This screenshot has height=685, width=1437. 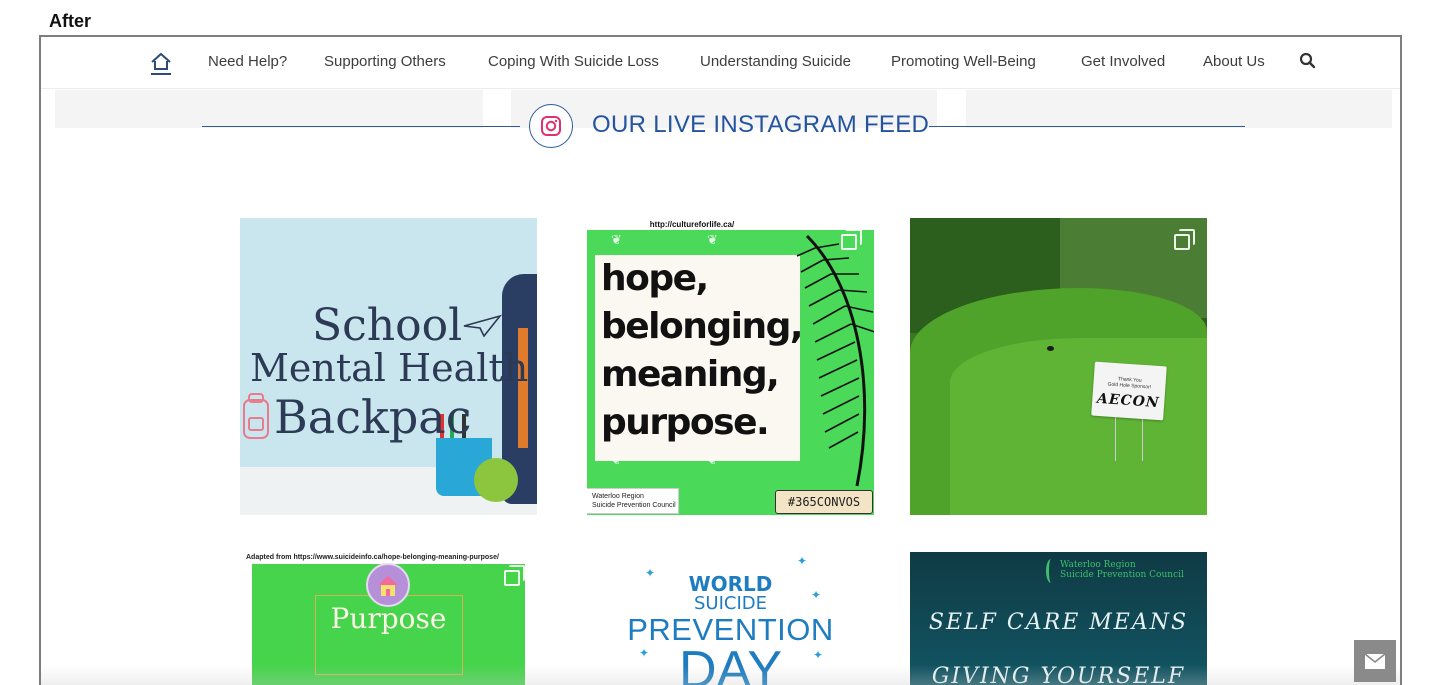 What do you see at coordinates (1058, 674) in the screenshot?
I see `post-text-line-2: GIVING YOURSELF` at bounding box center [1058, 674].